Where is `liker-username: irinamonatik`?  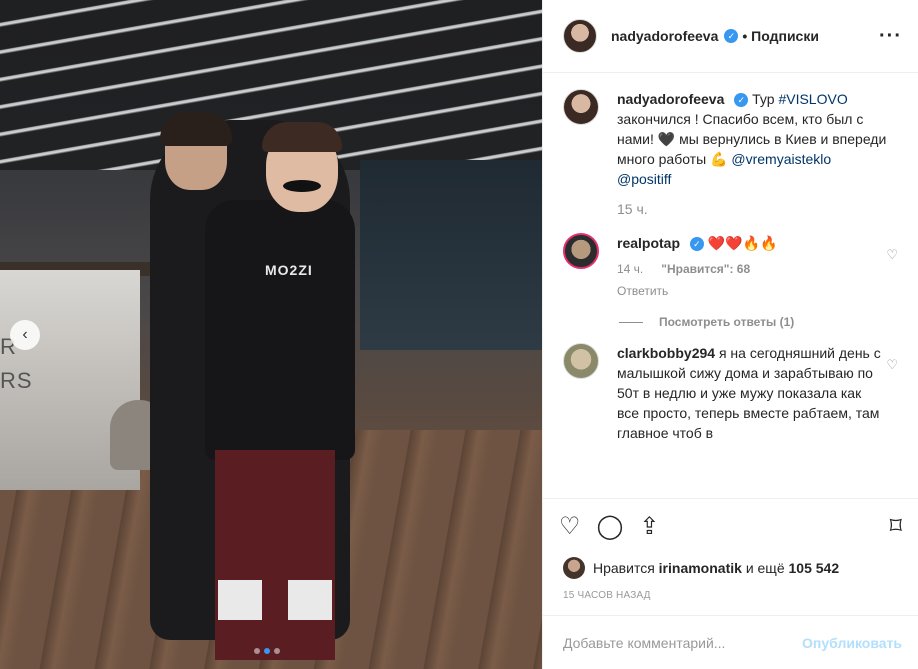 liker-username: irinamonatik is located at coordinates (700, 568).